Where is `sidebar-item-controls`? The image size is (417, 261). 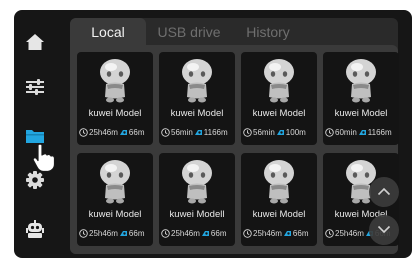 sidebar-item-controls is located at coordinates (35, 87).